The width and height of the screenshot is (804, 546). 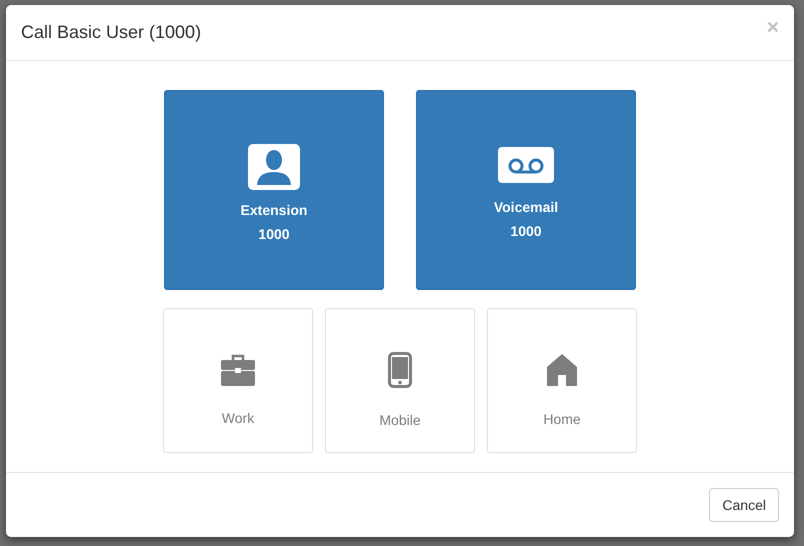 What do you see at coordinates (274, 167) in the screenshot?
I see `person-icon` at bounding box center [274, 167].